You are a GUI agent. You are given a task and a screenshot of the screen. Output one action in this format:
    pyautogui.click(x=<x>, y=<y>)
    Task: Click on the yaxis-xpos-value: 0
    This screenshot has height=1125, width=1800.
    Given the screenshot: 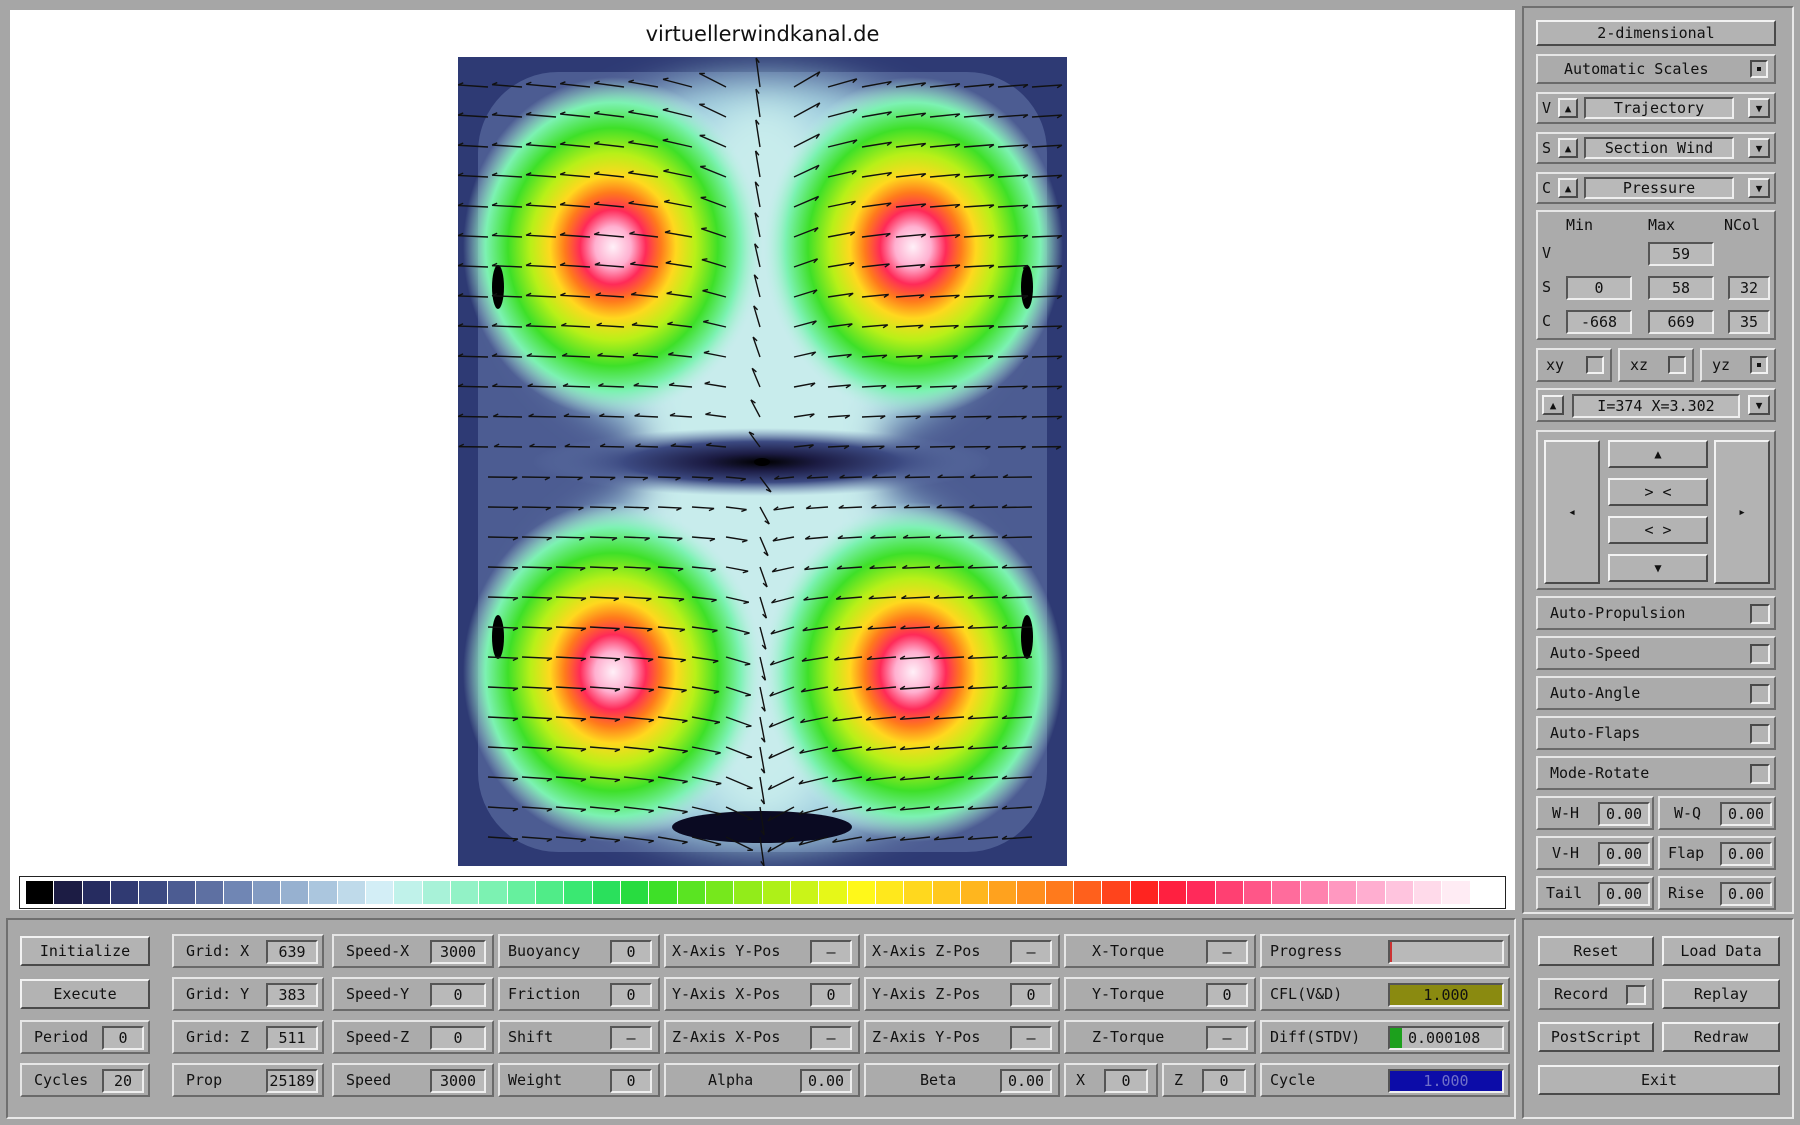 What is the action you would take?
    pyautogui.click(x=831, y=995)
    